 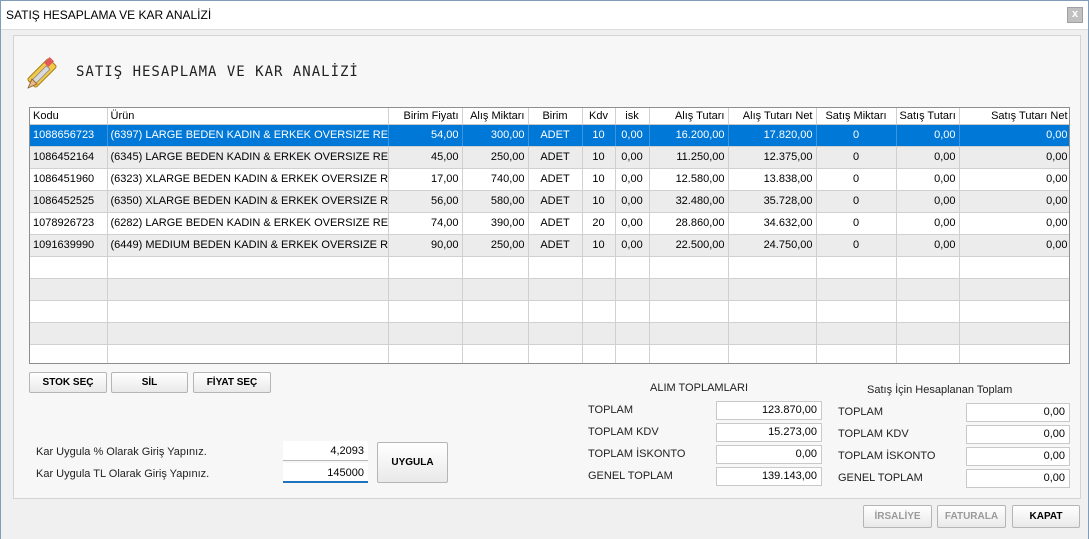 What do you see at coordinates (69, 135) in the screenshot?
I see `cell-kodu: 1088656723` at bounding box center [69, 135].